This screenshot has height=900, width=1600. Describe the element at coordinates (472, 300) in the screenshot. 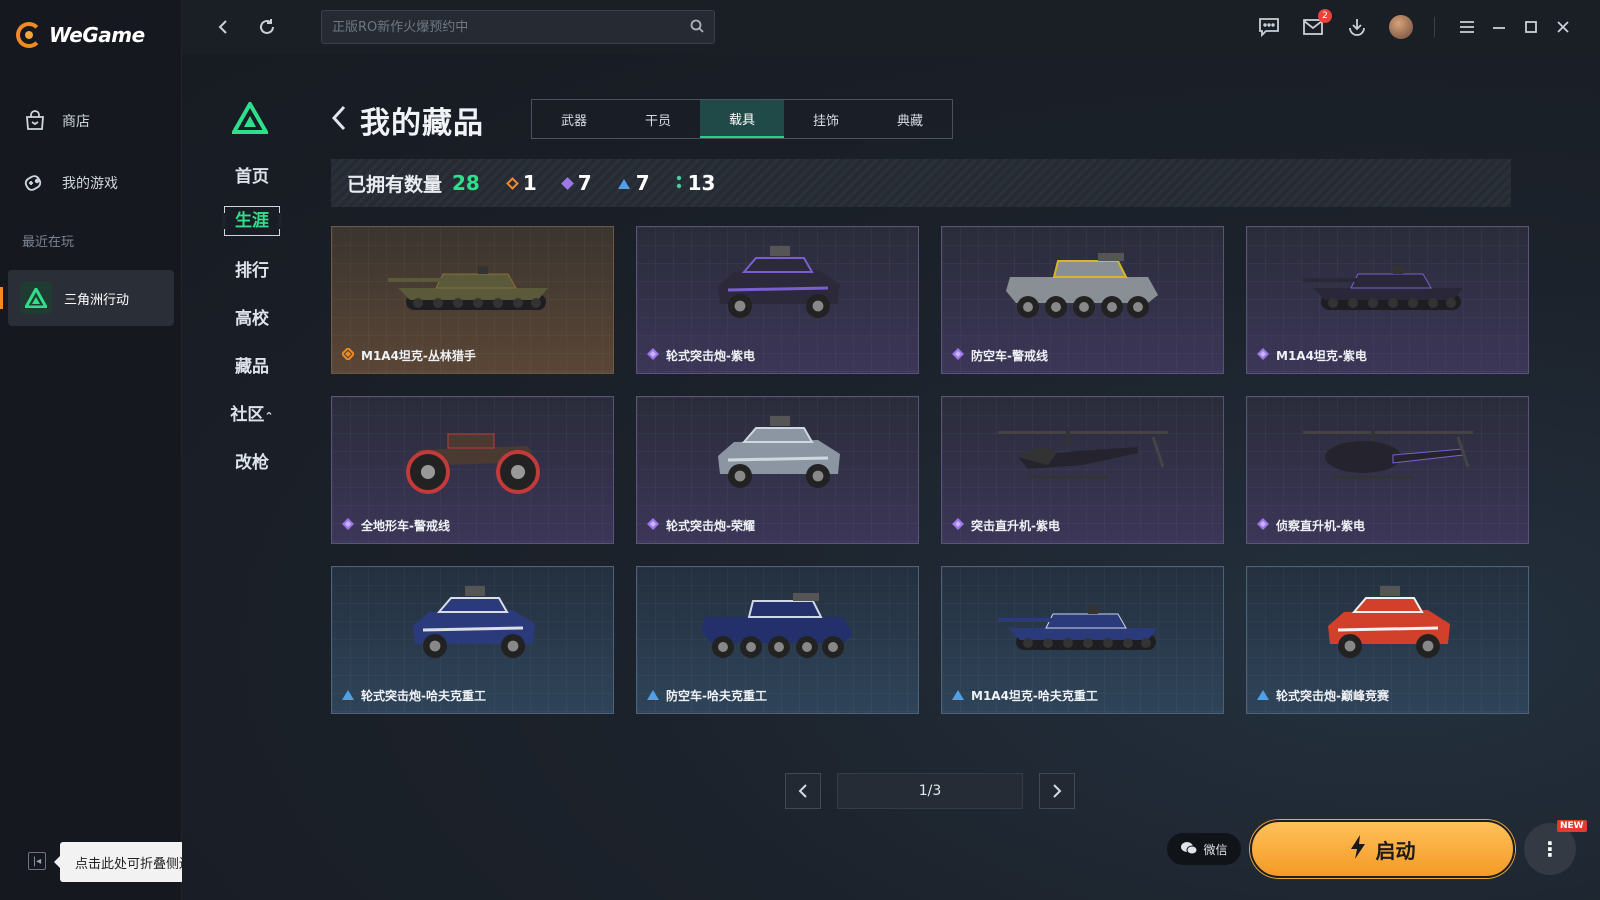

I see `vehicle-card: M1A4坦克-丛林猎手` at that location.